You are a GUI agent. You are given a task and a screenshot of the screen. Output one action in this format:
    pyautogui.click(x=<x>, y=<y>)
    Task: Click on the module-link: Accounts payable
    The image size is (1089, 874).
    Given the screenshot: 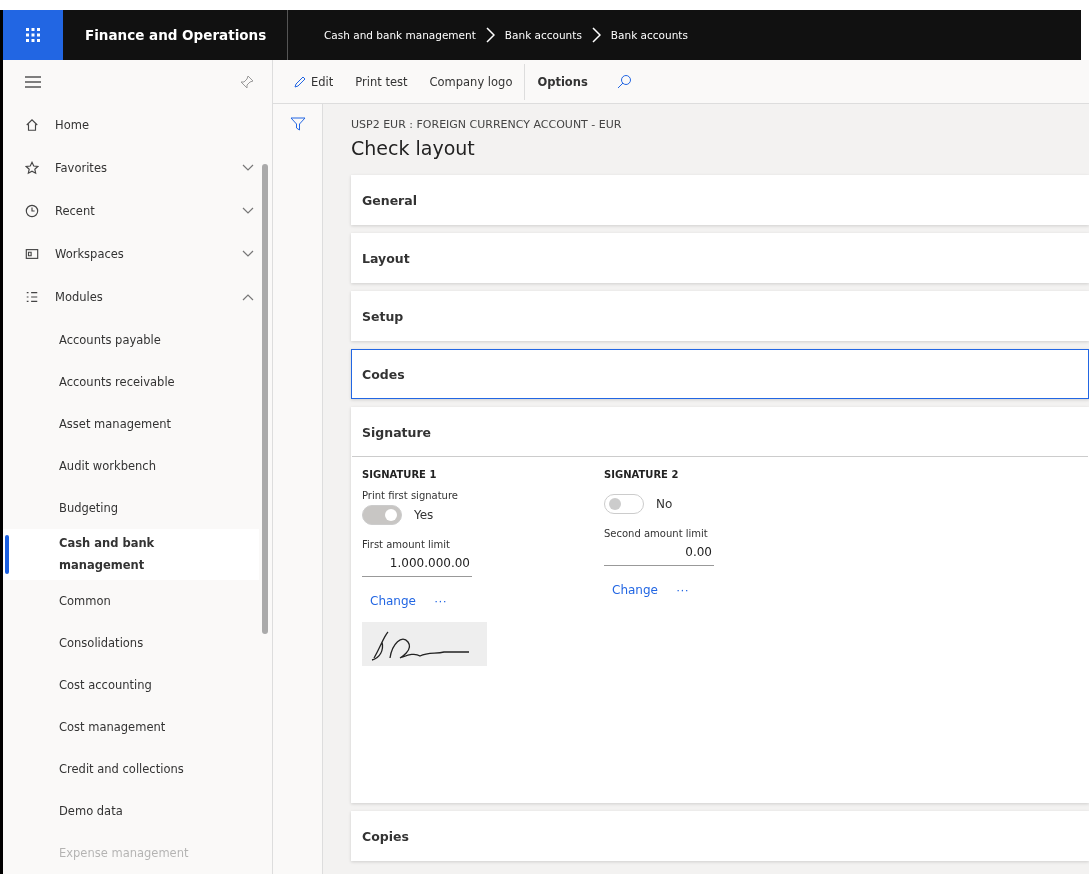 What is the action you would take?
    pyautogui.click(x=131, y=339)
    